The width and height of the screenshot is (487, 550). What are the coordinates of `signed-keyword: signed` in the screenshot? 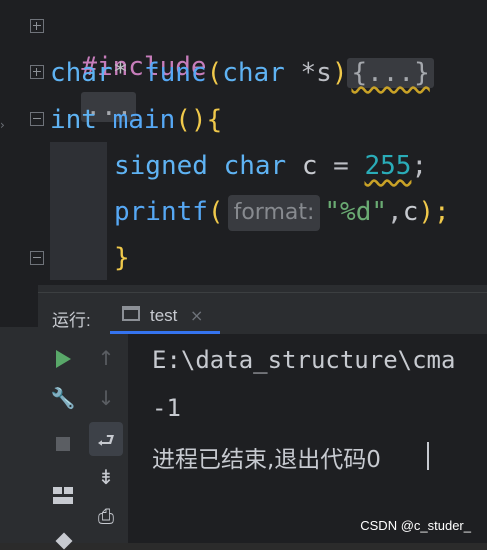 It's located at (161, 166).